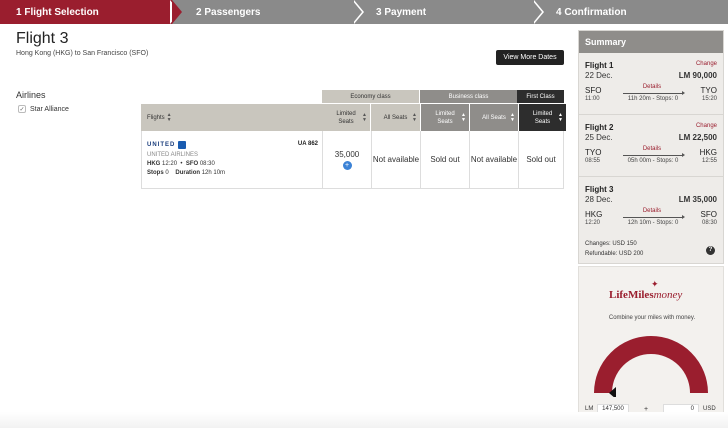 The width and height of the screenshot is (728, 428). I want to click on leg-title: Flight 3, so click(599, 189).